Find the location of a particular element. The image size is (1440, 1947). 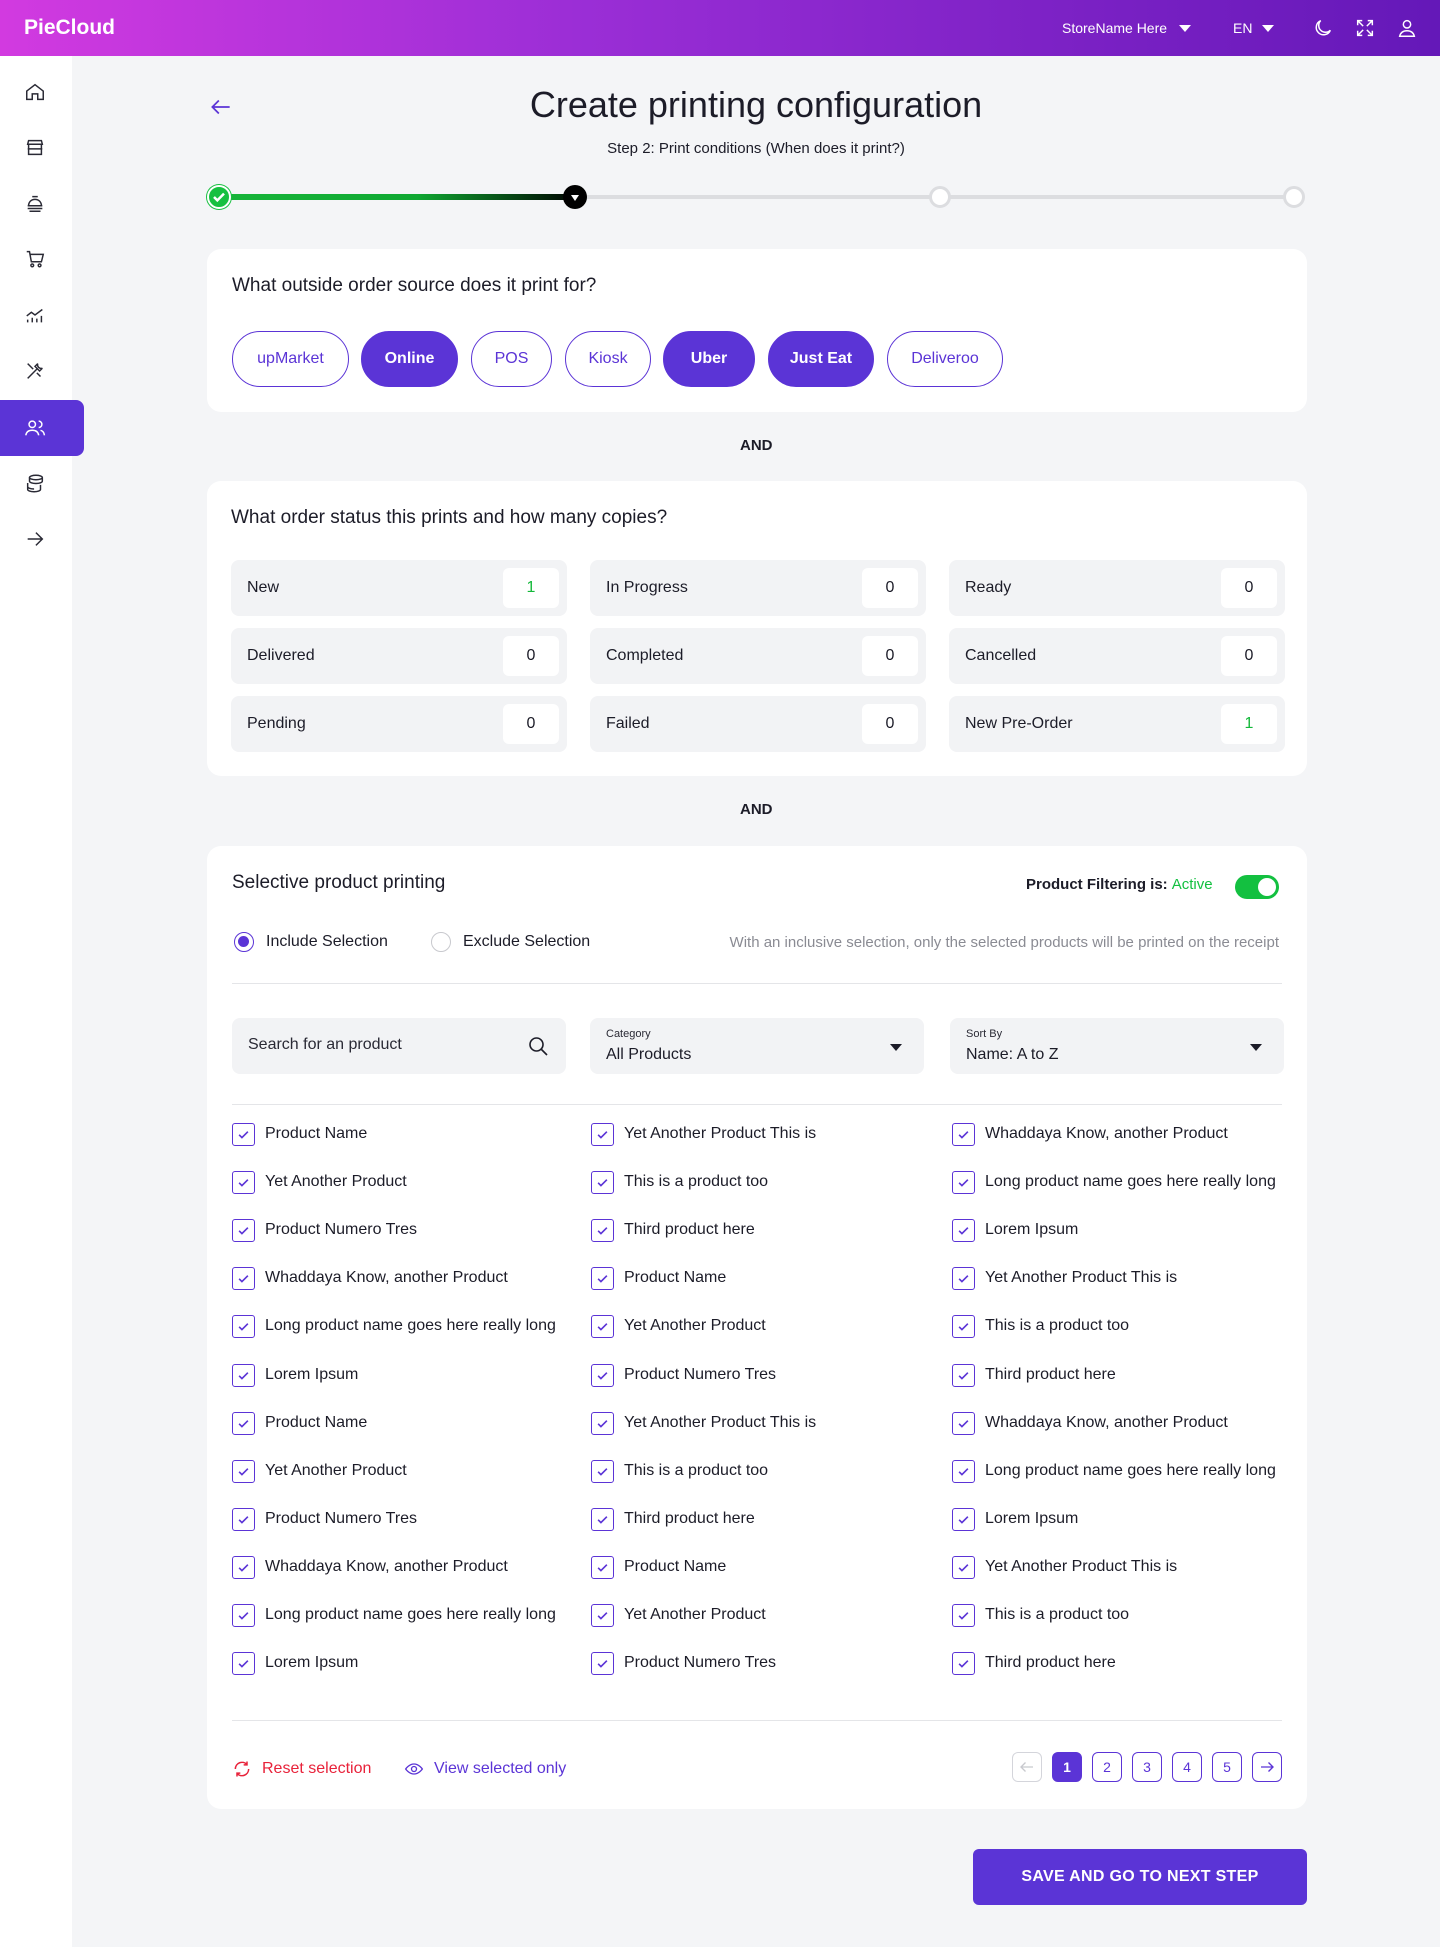

tools-icon is located at coordinates (42, 371).